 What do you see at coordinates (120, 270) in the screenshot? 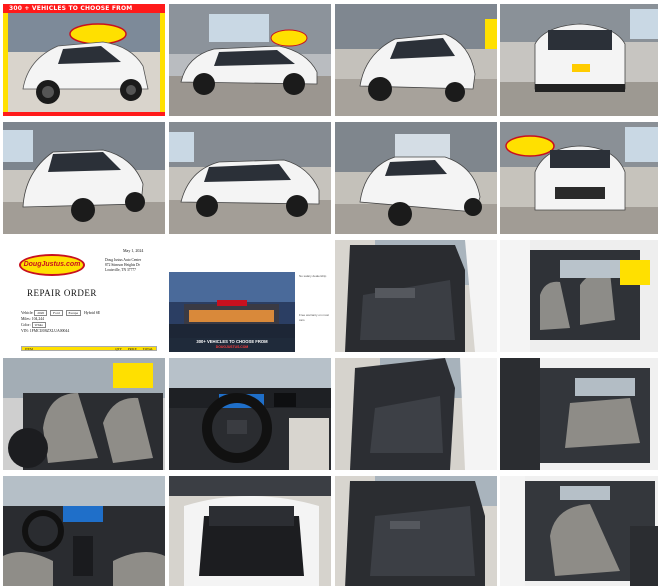
I see `address-line: Louisville, TN 37777` at bounding box center [120, 270].